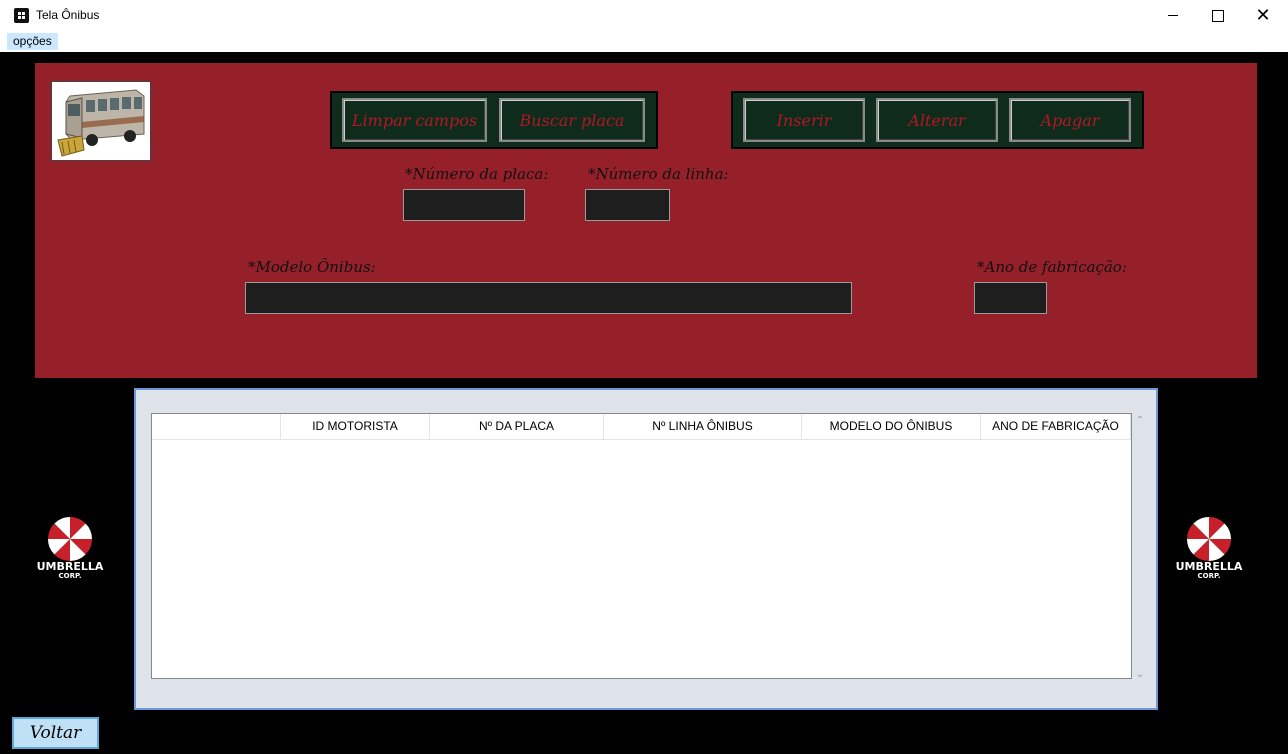  Describe the element at coordinates (703, 426) in the screenshot. I see `column-header-line: Nº LINHA ÔNIBUS` at that location.